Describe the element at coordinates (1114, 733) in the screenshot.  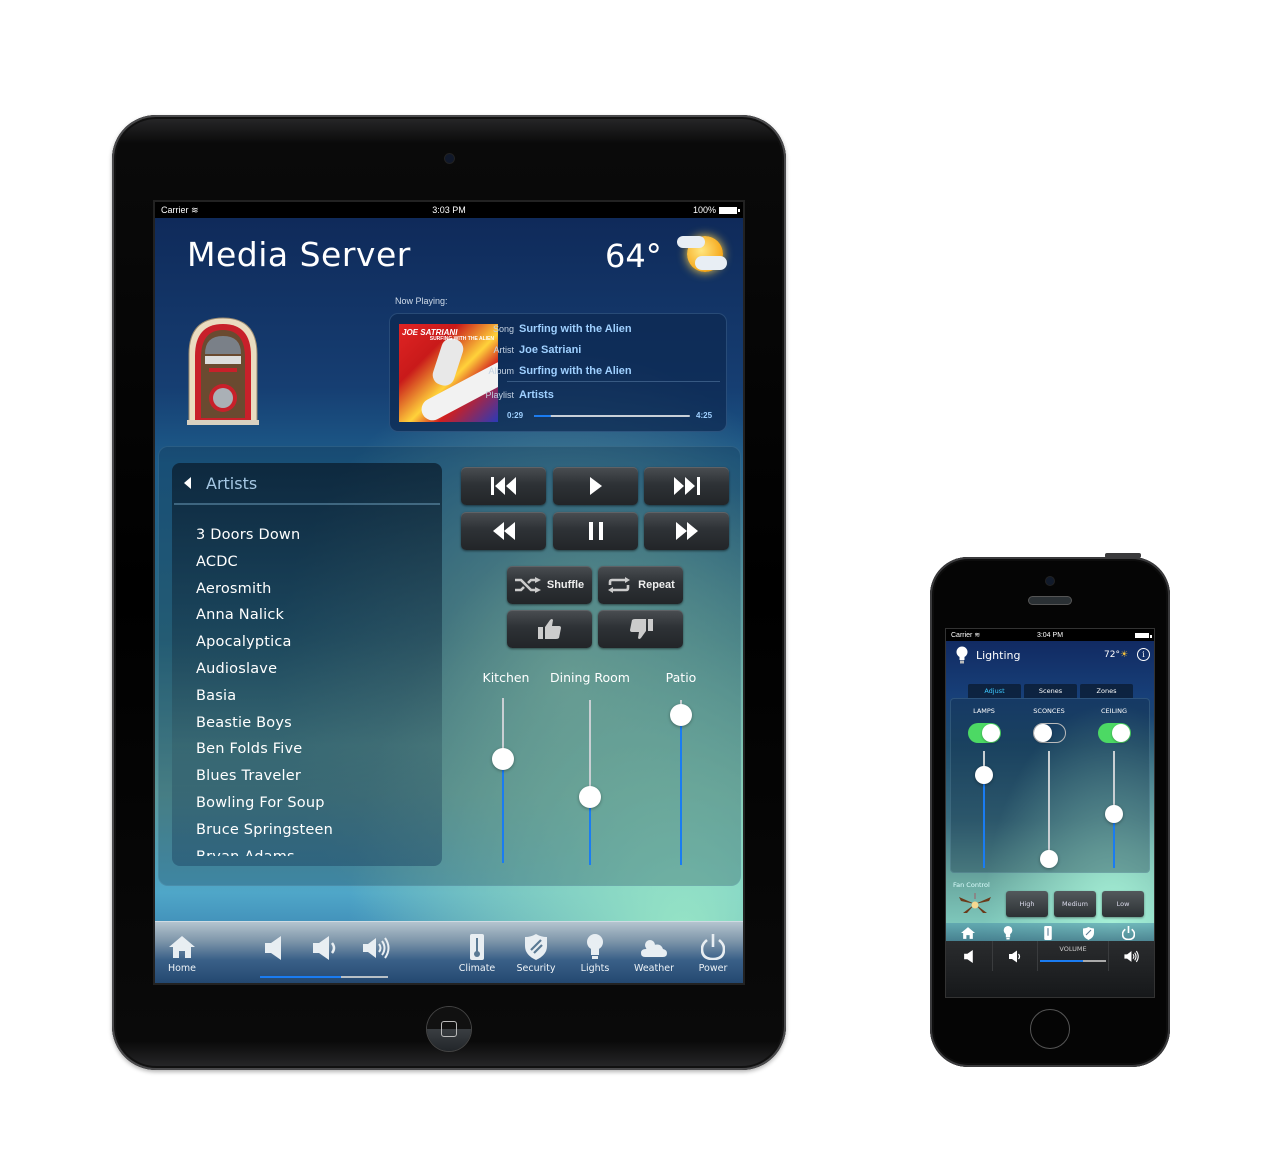
I see `ceiling-toggle` at that location.